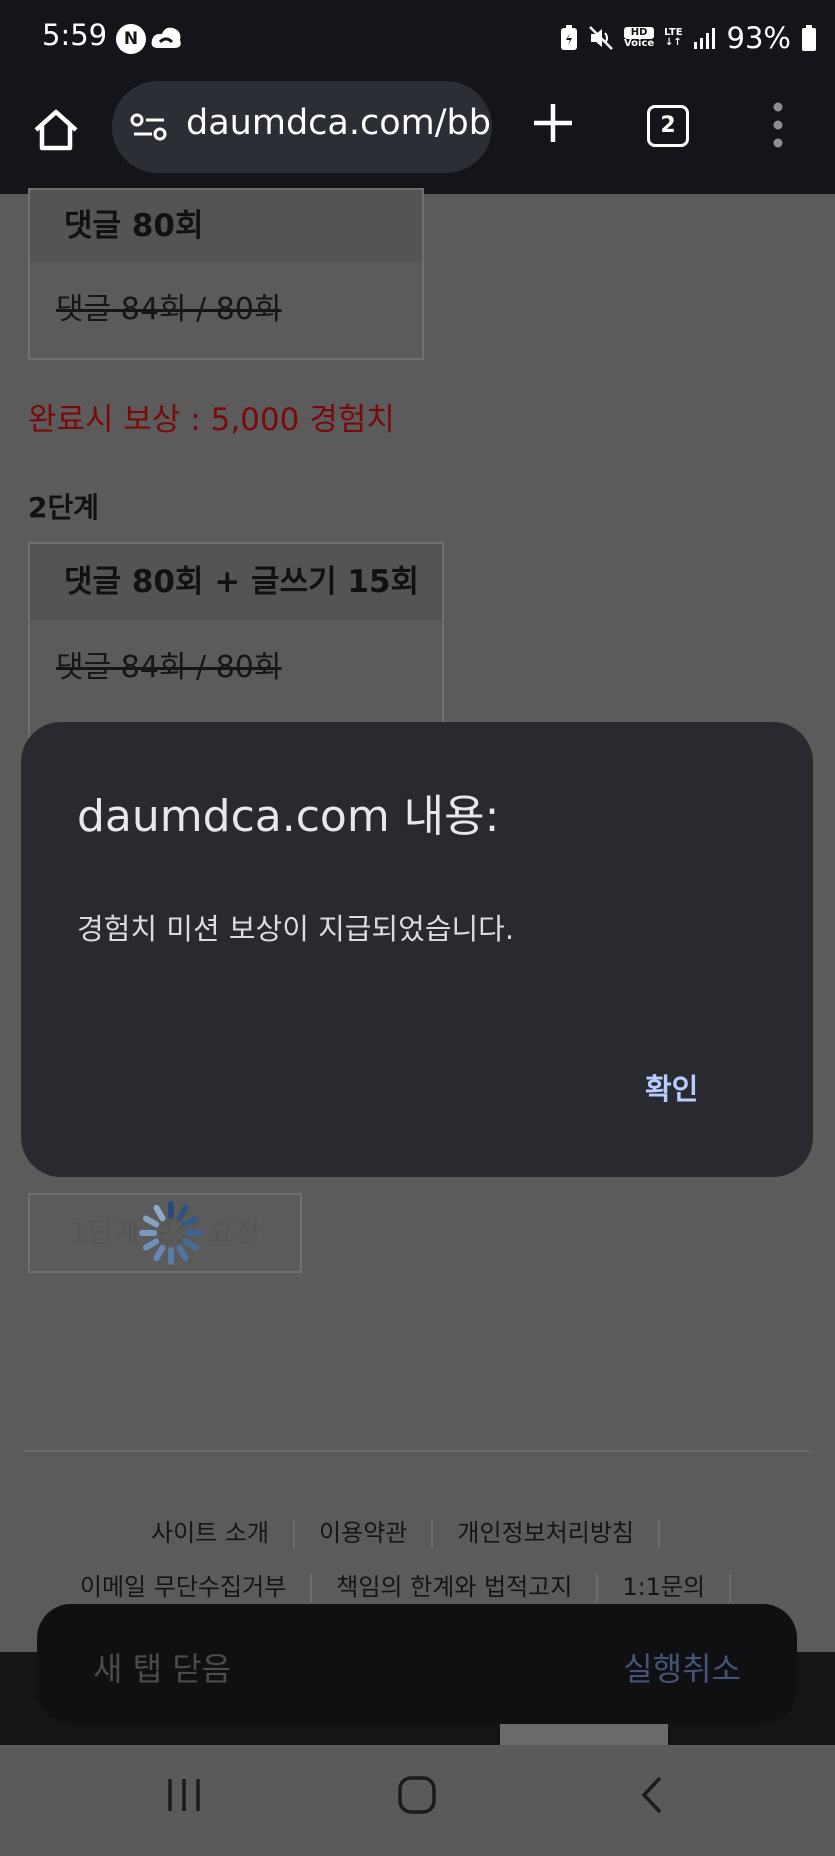 This screenshot has width=835, height=1856. What do you see at coordinates (758, 38) in the screenshot?
I see `battery-percent: 93%` at bounding box center [758, 38].